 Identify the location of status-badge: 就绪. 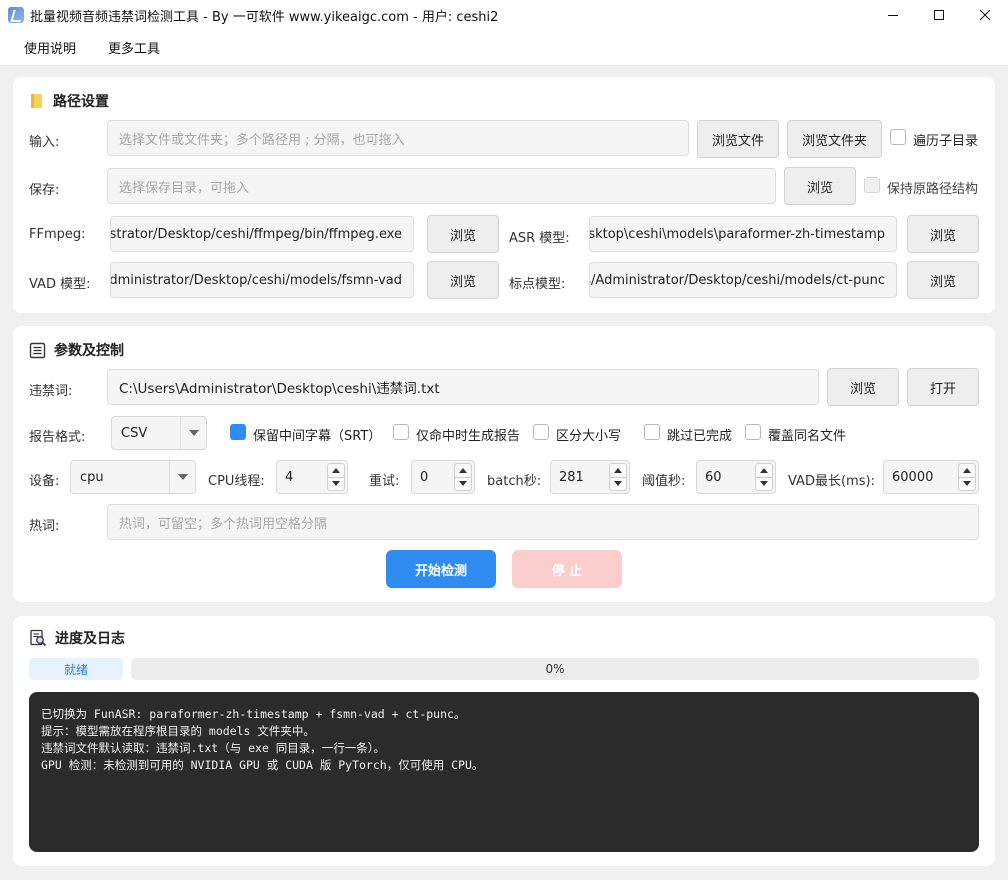
(76, 669).